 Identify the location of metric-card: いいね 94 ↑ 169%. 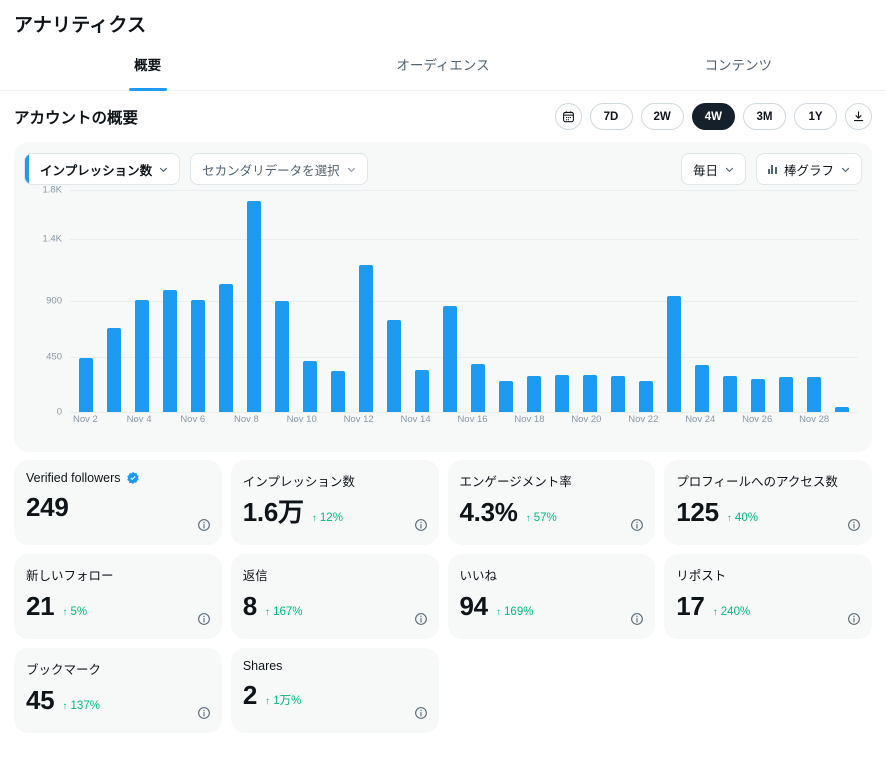
(551, 596).